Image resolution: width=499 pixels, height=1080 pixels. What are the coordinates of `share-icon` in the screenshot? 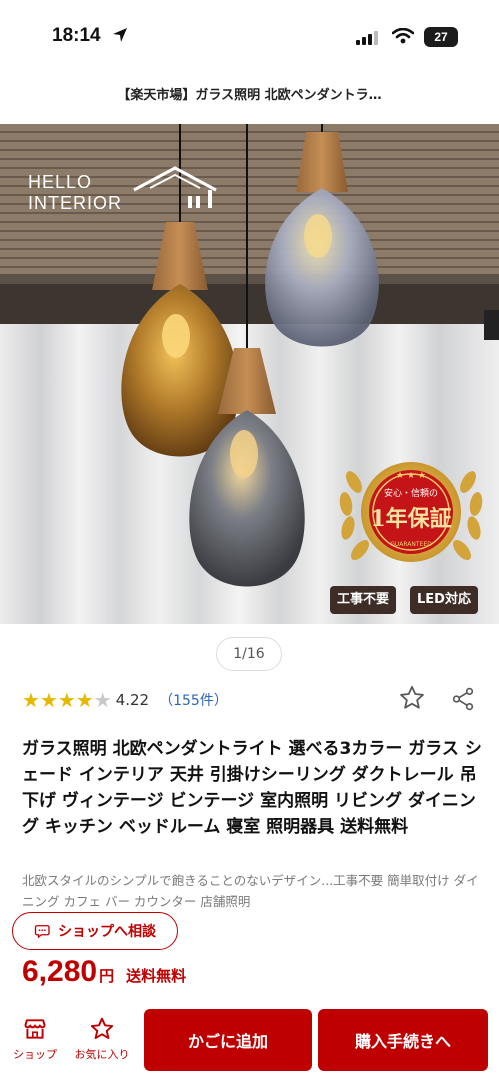 It's located at (463, 701).